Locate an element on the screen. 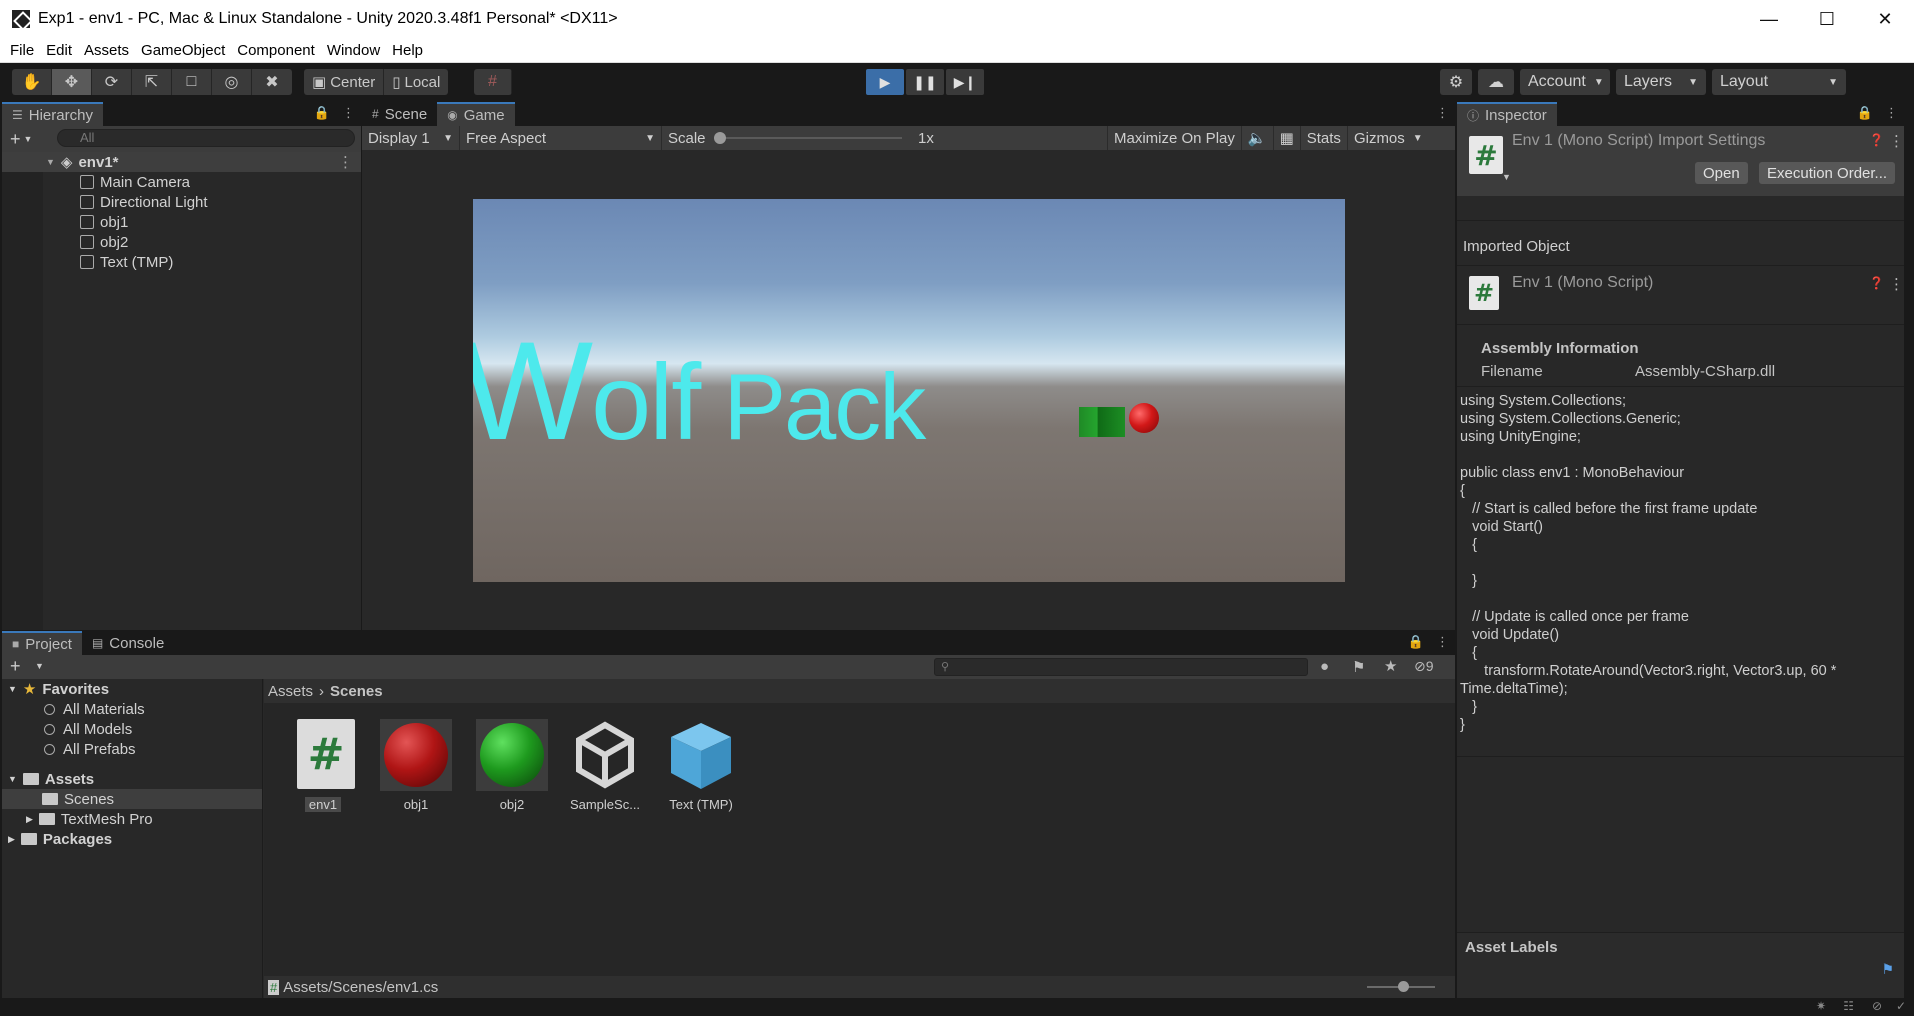  account-dropdown: Account ▼ is located at coordinates (1565, 82).